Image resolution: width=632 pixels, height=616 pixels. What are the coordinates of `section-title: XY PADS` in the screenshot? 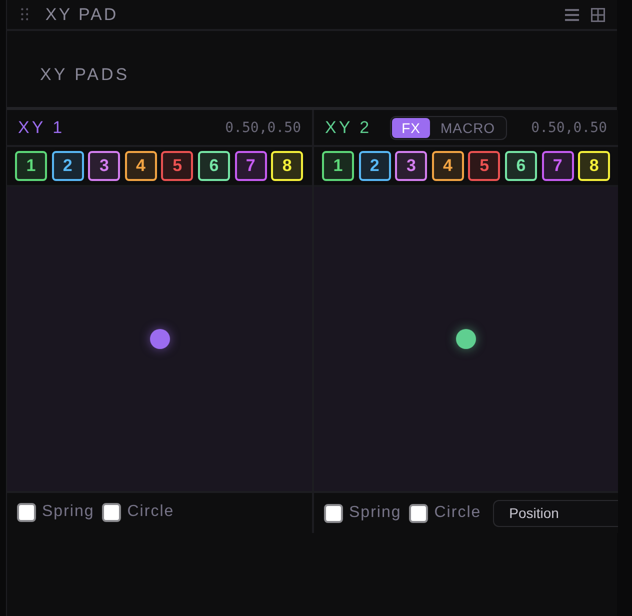 It's located at (85, 75).